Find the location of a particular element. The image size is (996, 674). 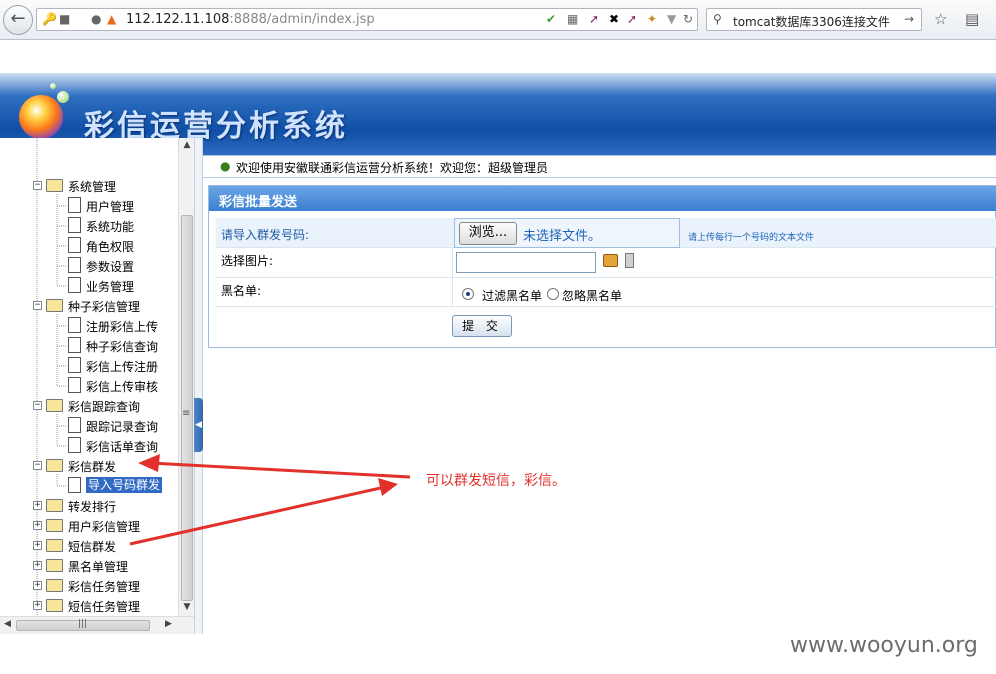

arrowhead-right is located at coordinates (388, 487).